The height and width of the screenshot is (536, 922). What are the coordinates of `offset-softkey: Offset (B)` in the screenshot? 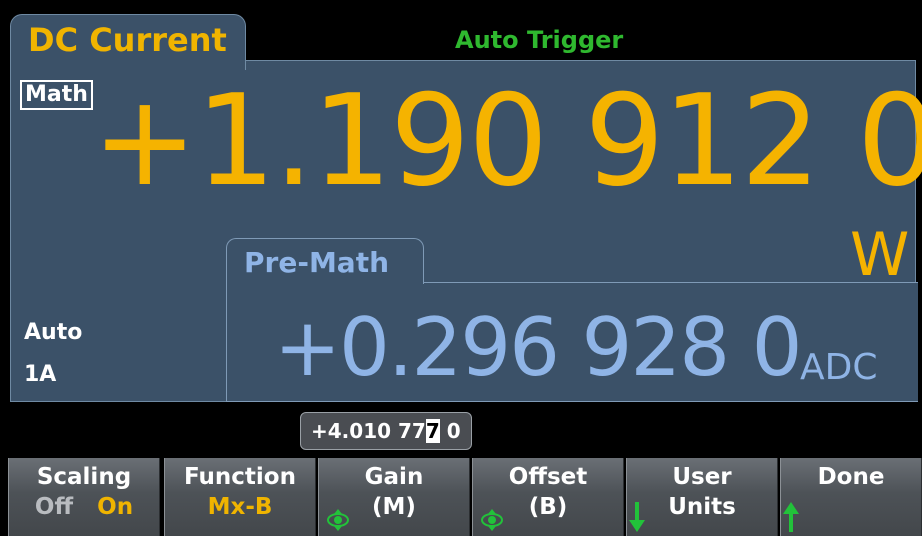 It's located at (548, 497).